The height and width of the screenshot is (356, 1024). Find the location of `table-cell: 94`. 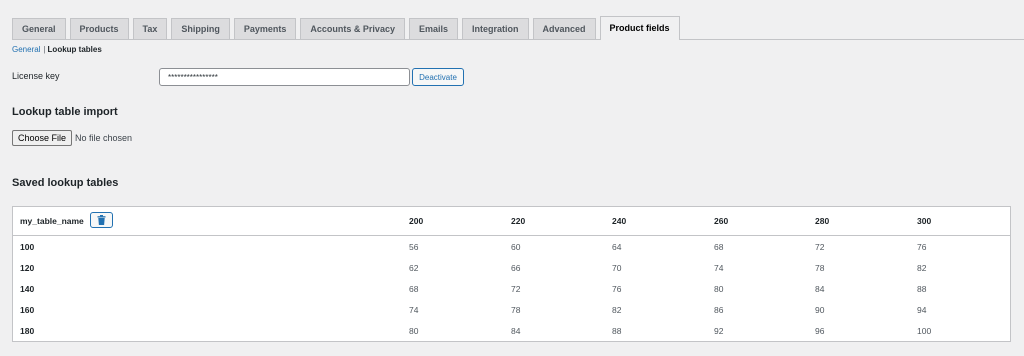

table-cell: 94 is located at coordinates (922, 310).